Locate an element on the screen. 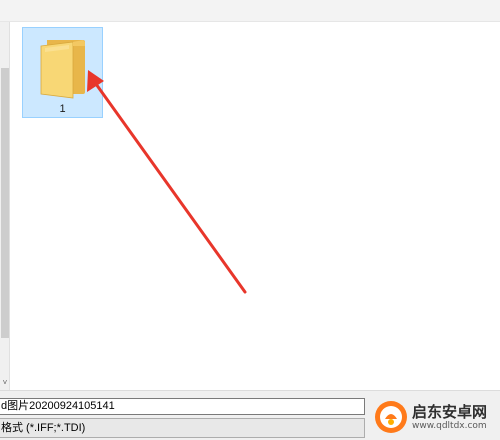  filename-input: d图片20200924105141 is located at coordinates (182, 406).